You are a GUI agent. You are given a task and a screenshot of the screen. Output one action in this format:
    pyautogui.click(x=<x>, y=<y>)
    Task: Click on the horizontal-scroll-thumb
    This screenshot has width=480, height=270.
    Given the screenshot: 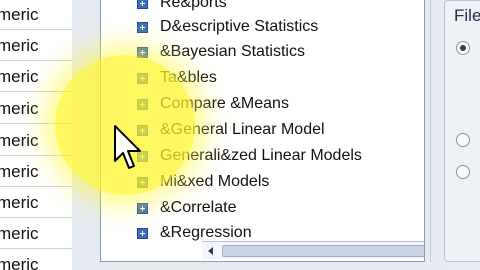 What is the action you would take?
    pyautogui.click(x=323, y=251)
    